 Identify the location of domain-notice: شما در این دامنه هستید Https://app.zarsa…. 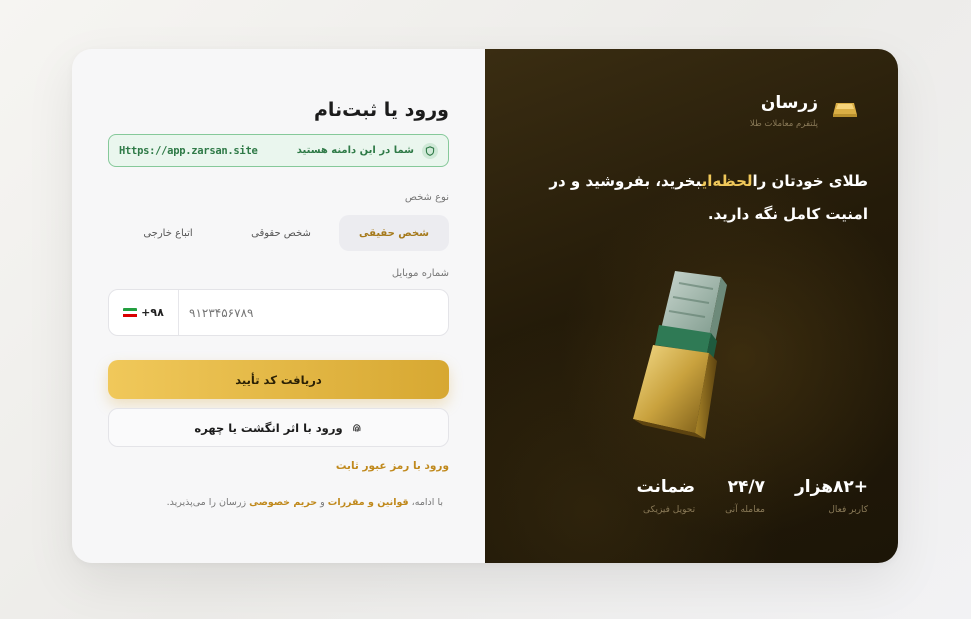
(278, 150).